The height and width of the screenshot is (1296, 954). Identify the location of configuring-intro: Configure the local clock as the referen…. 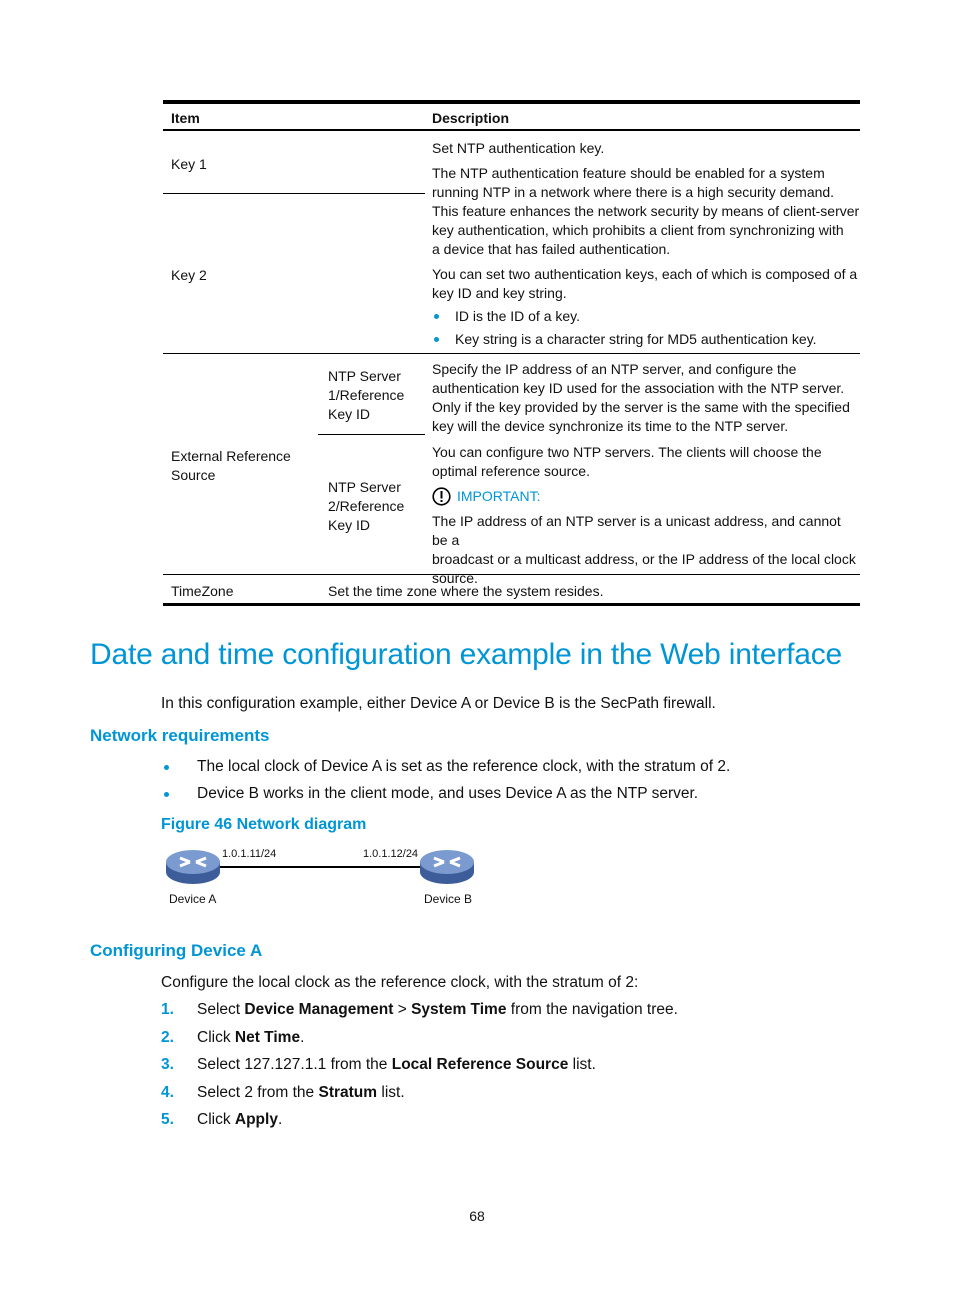
(400, 982).